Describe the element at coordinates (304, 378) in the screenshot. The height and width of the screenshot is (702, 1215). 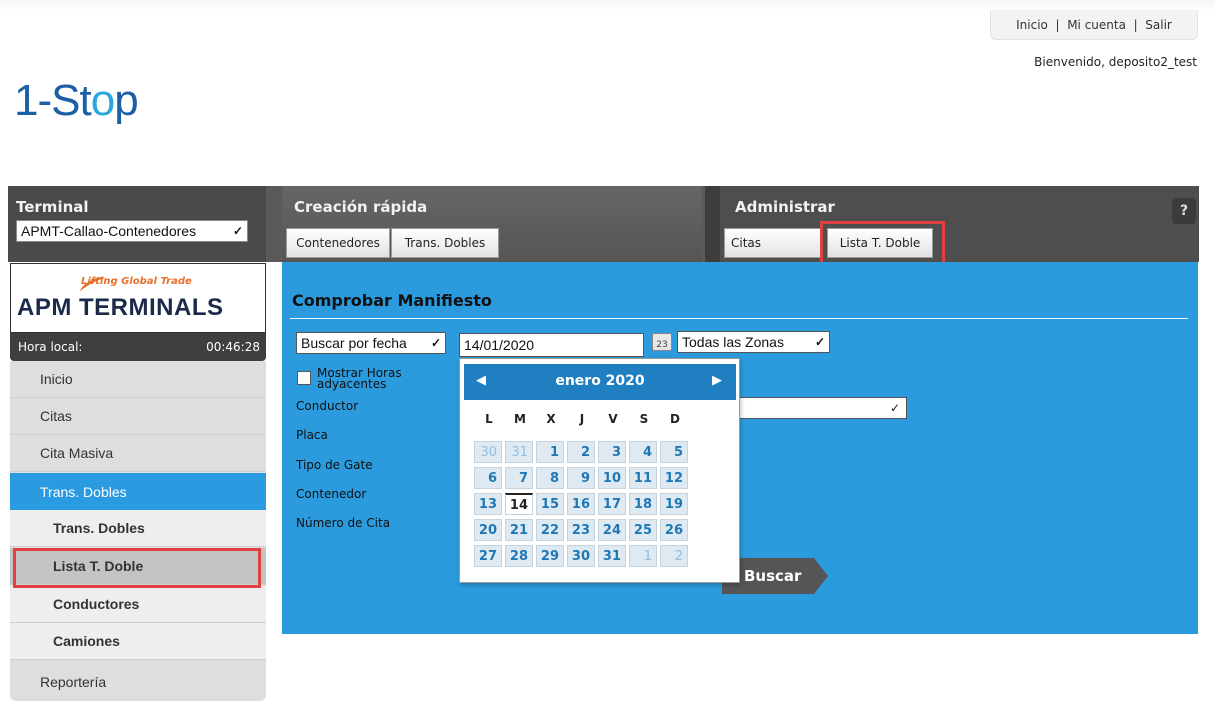
I see `adjacent-hours-checkbox` at that location.